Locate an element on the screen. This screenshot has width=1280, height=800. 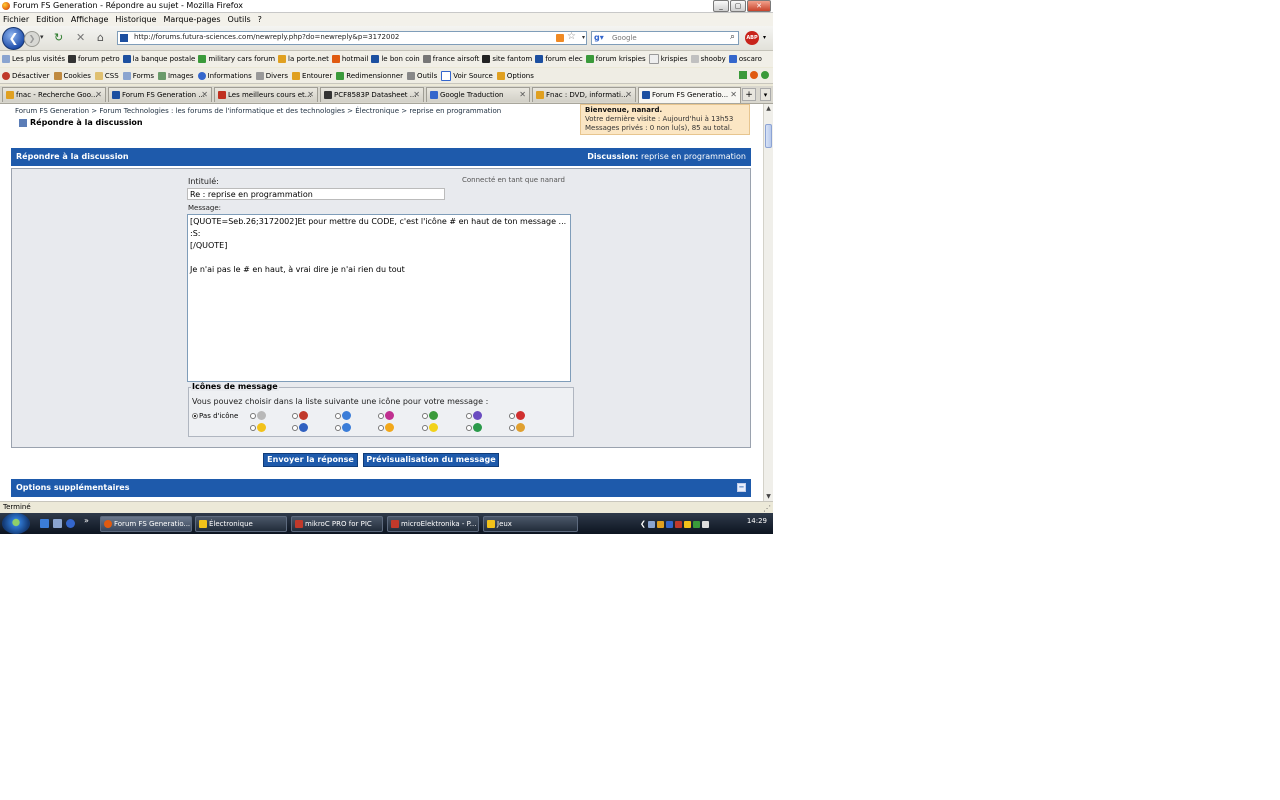
back-button: ❮ is located at coordinates (13, 38).